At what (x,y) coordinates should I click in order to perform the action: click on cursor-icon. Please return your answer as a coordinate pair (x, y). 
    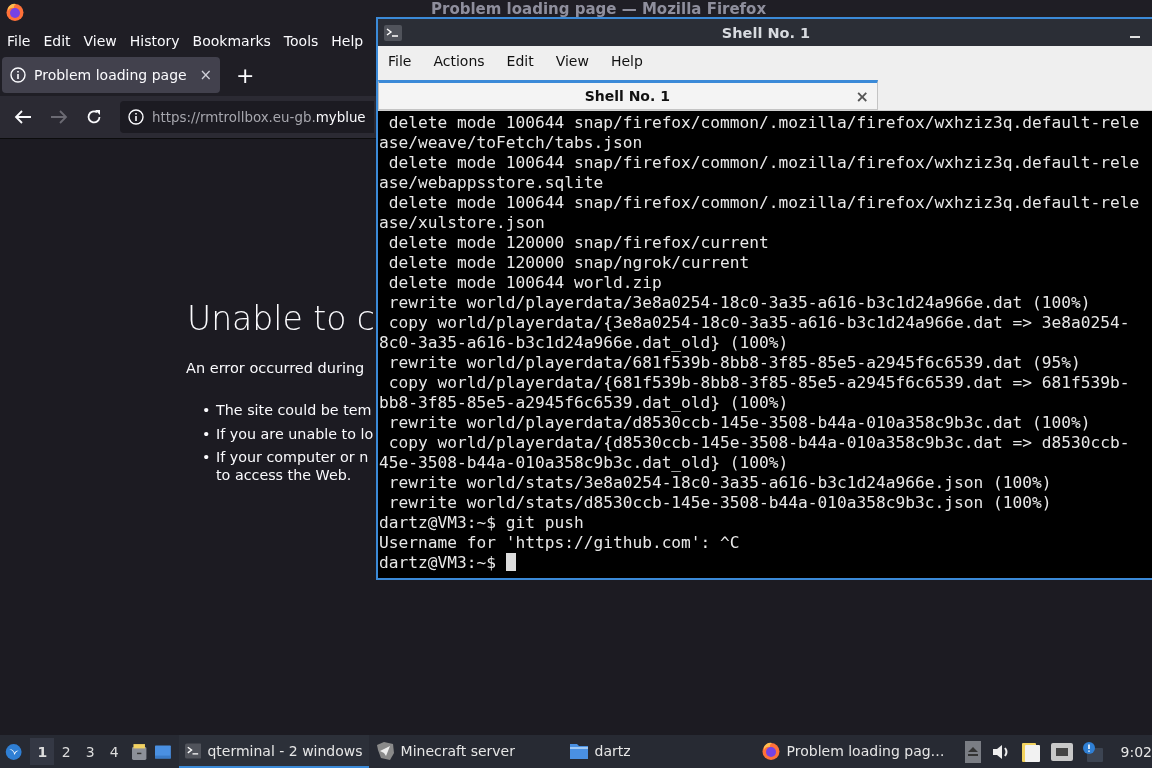
    Looking at the image, I should click on (510, 562).